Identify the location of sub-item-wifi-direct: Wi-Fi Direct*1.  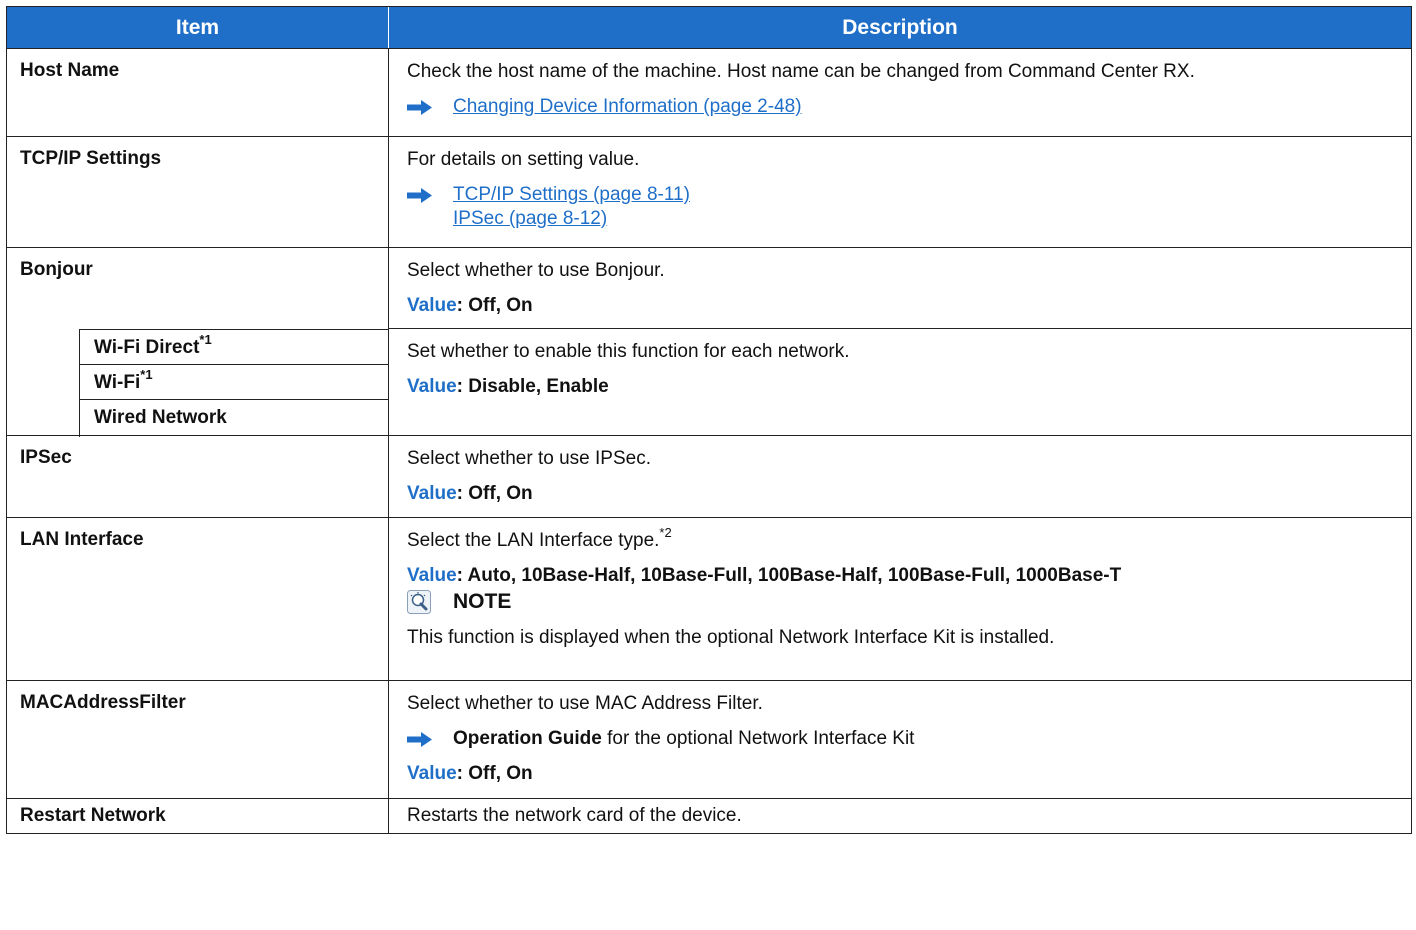
(233, 347).